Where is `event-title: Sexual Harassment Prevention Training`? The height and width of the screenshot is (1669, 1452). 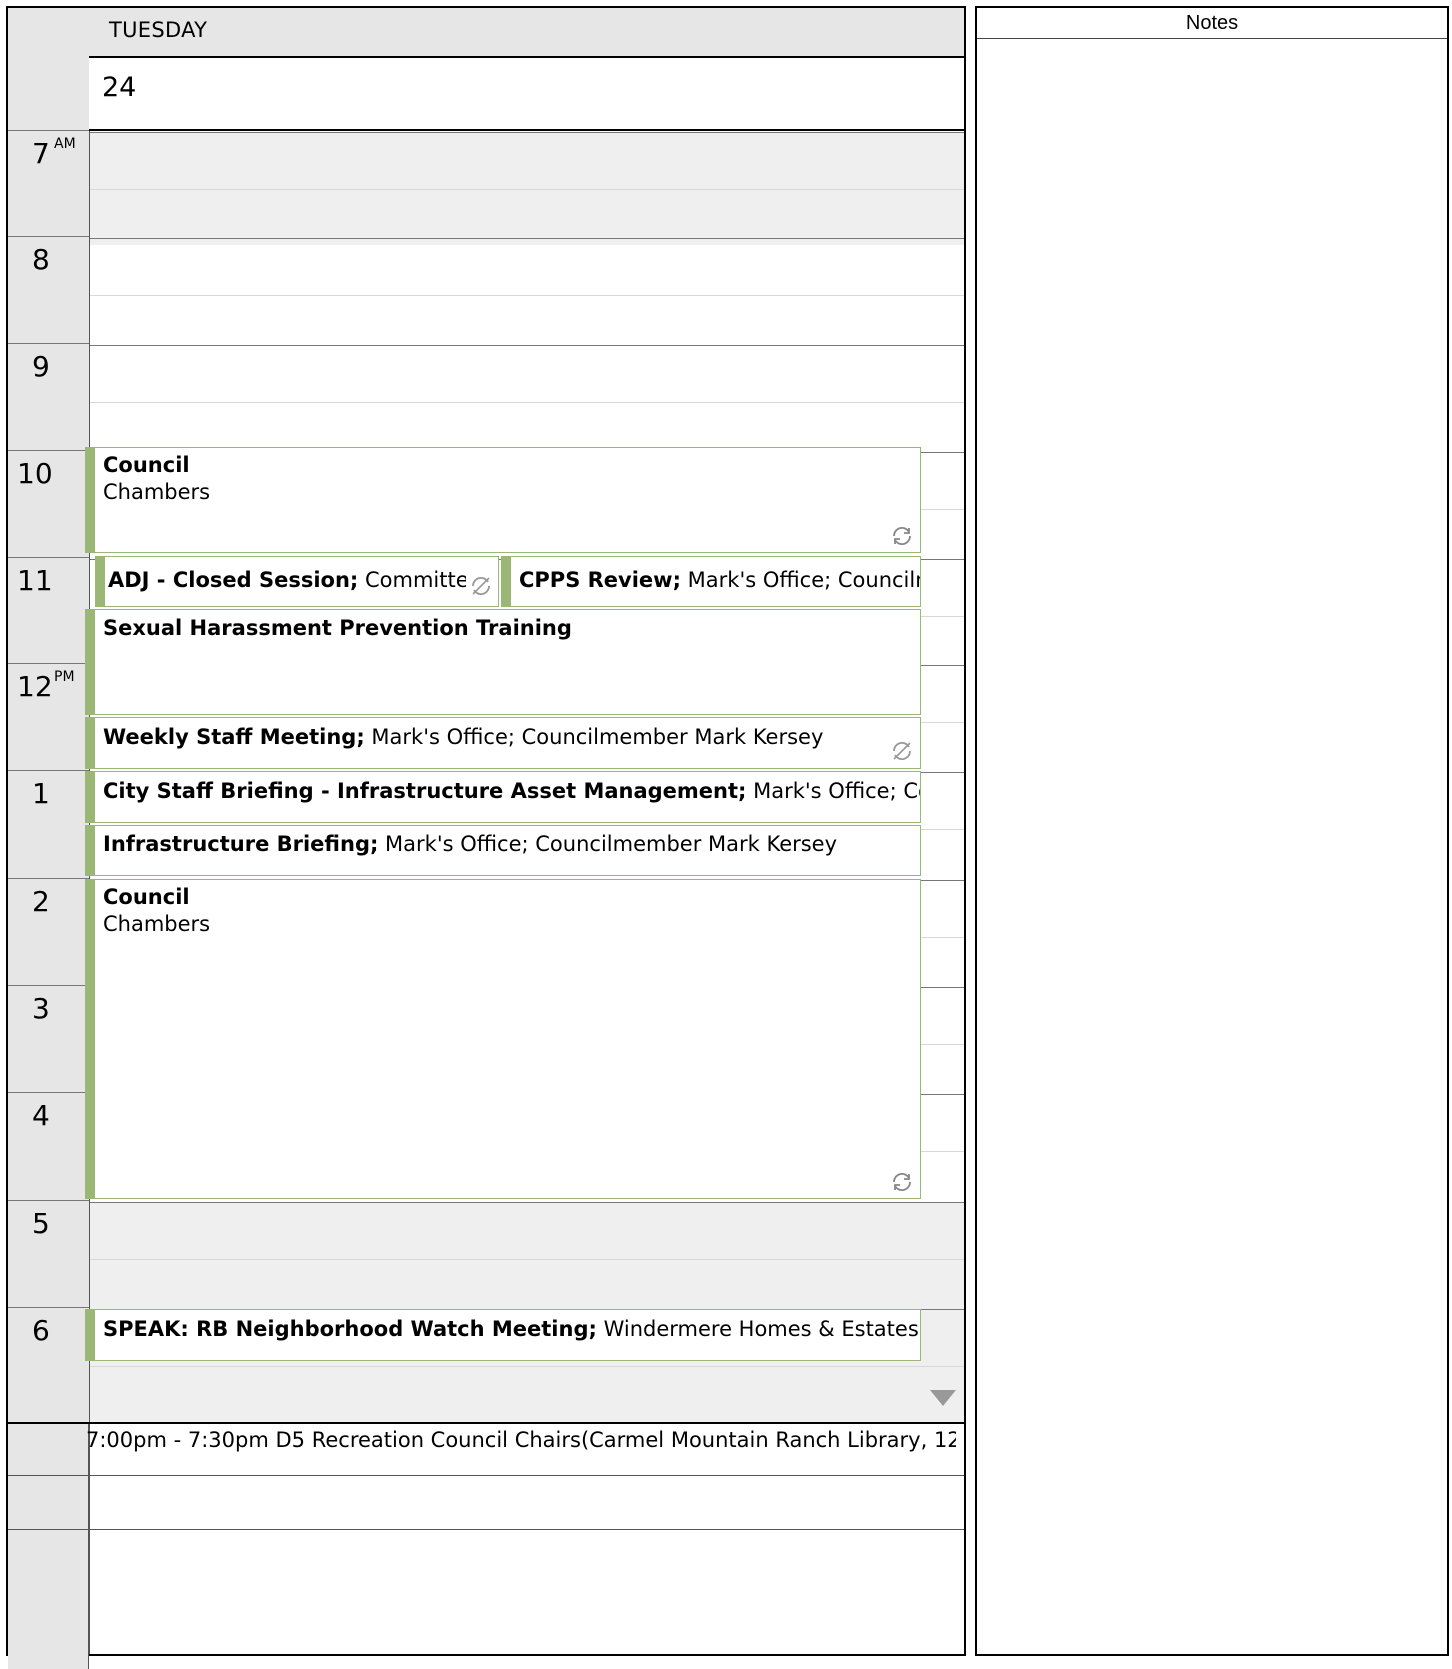 event-title: Sexual Harassment Prevention Training is located at coordinates (337, 628).